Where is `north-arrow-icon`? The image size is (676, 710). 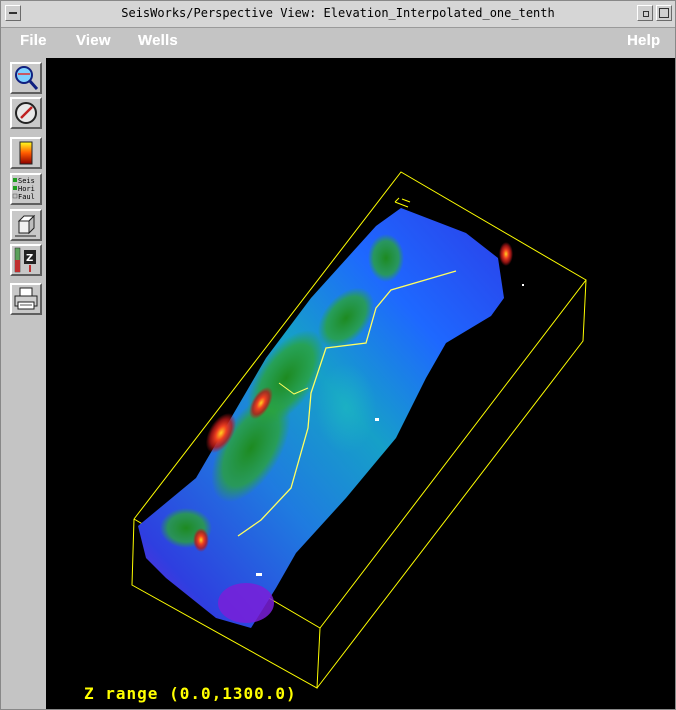
north-arrow-icon is located at coordinates (402, 202).